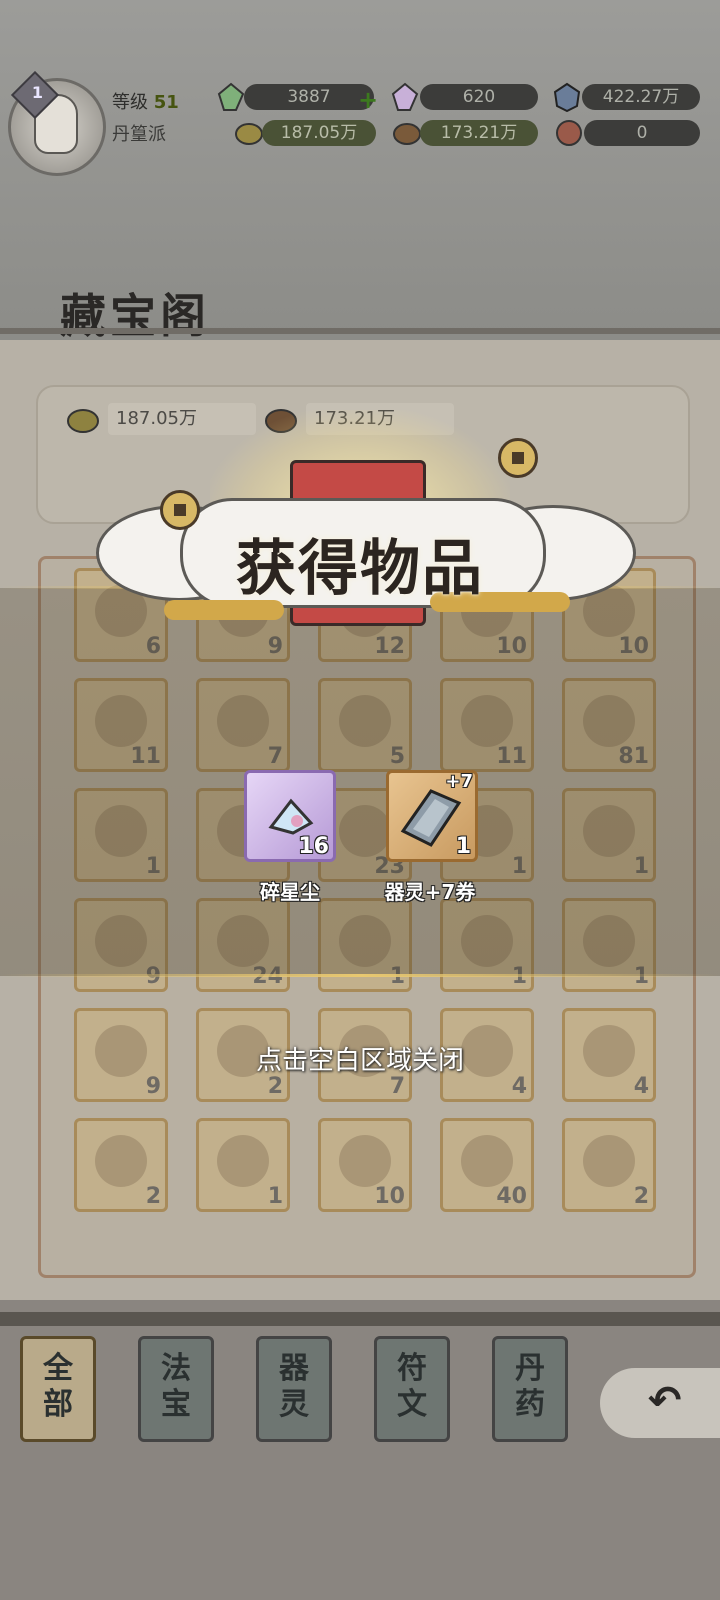 The image size is (720, 1600). Describe the element at coordinates (432, 816) in the screenshot. I see `reward-item-spirit-ticket: +7 1` at that location.